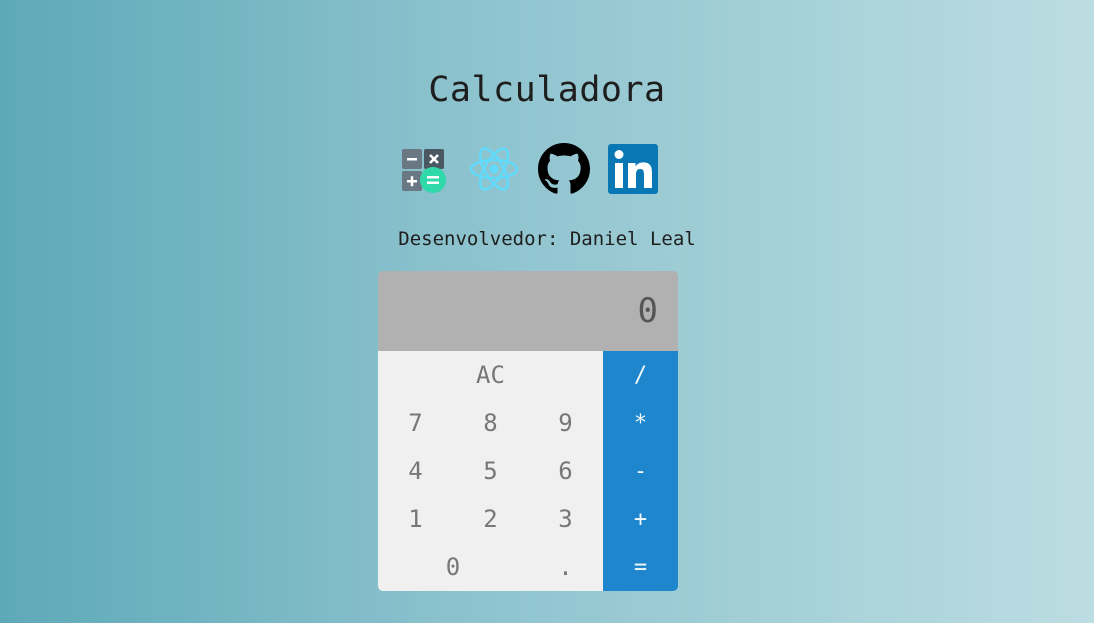  Describe the element at coordinates (634, 169) in the screenshot. I see `linkedin-icon` at that location.